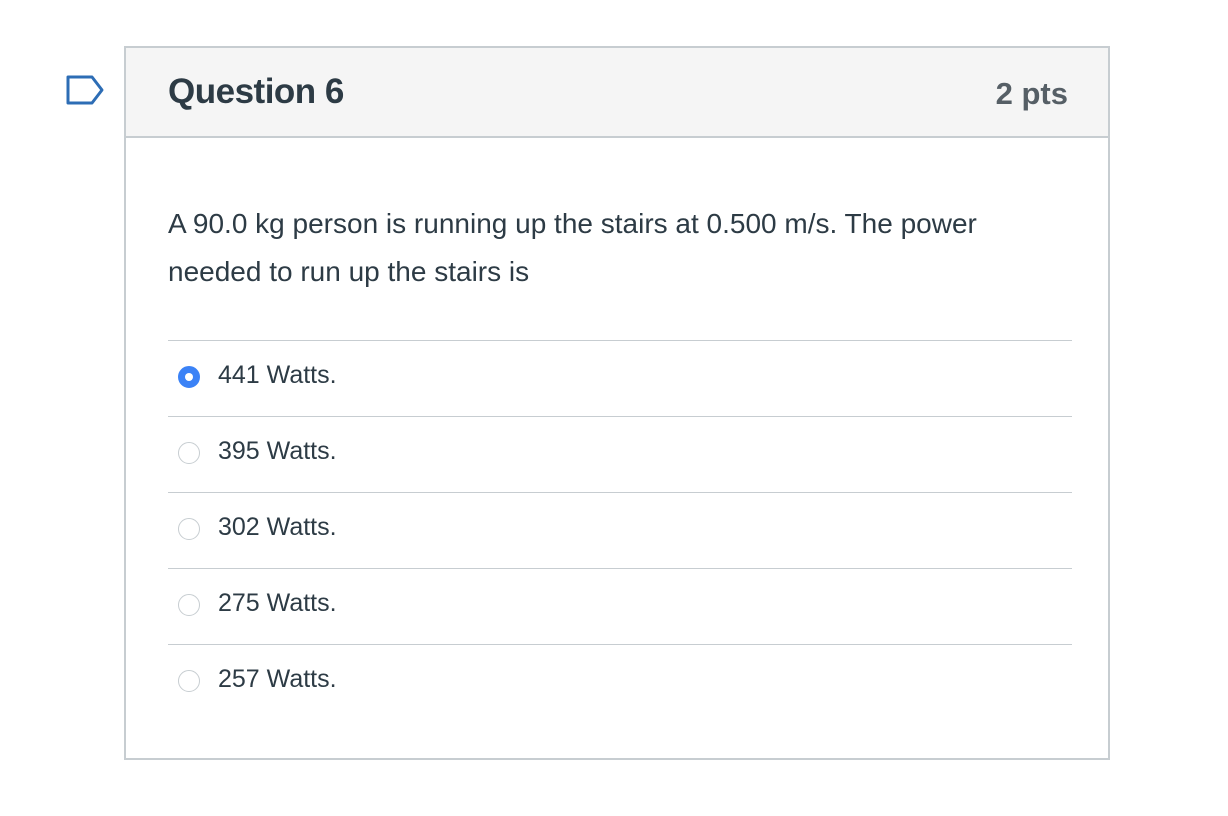 This screenshot has height=816, width=1228. Describe the element at coordinates (277, 375) in the screenshot. I see `answer-label: 441 Watts.` at that location.